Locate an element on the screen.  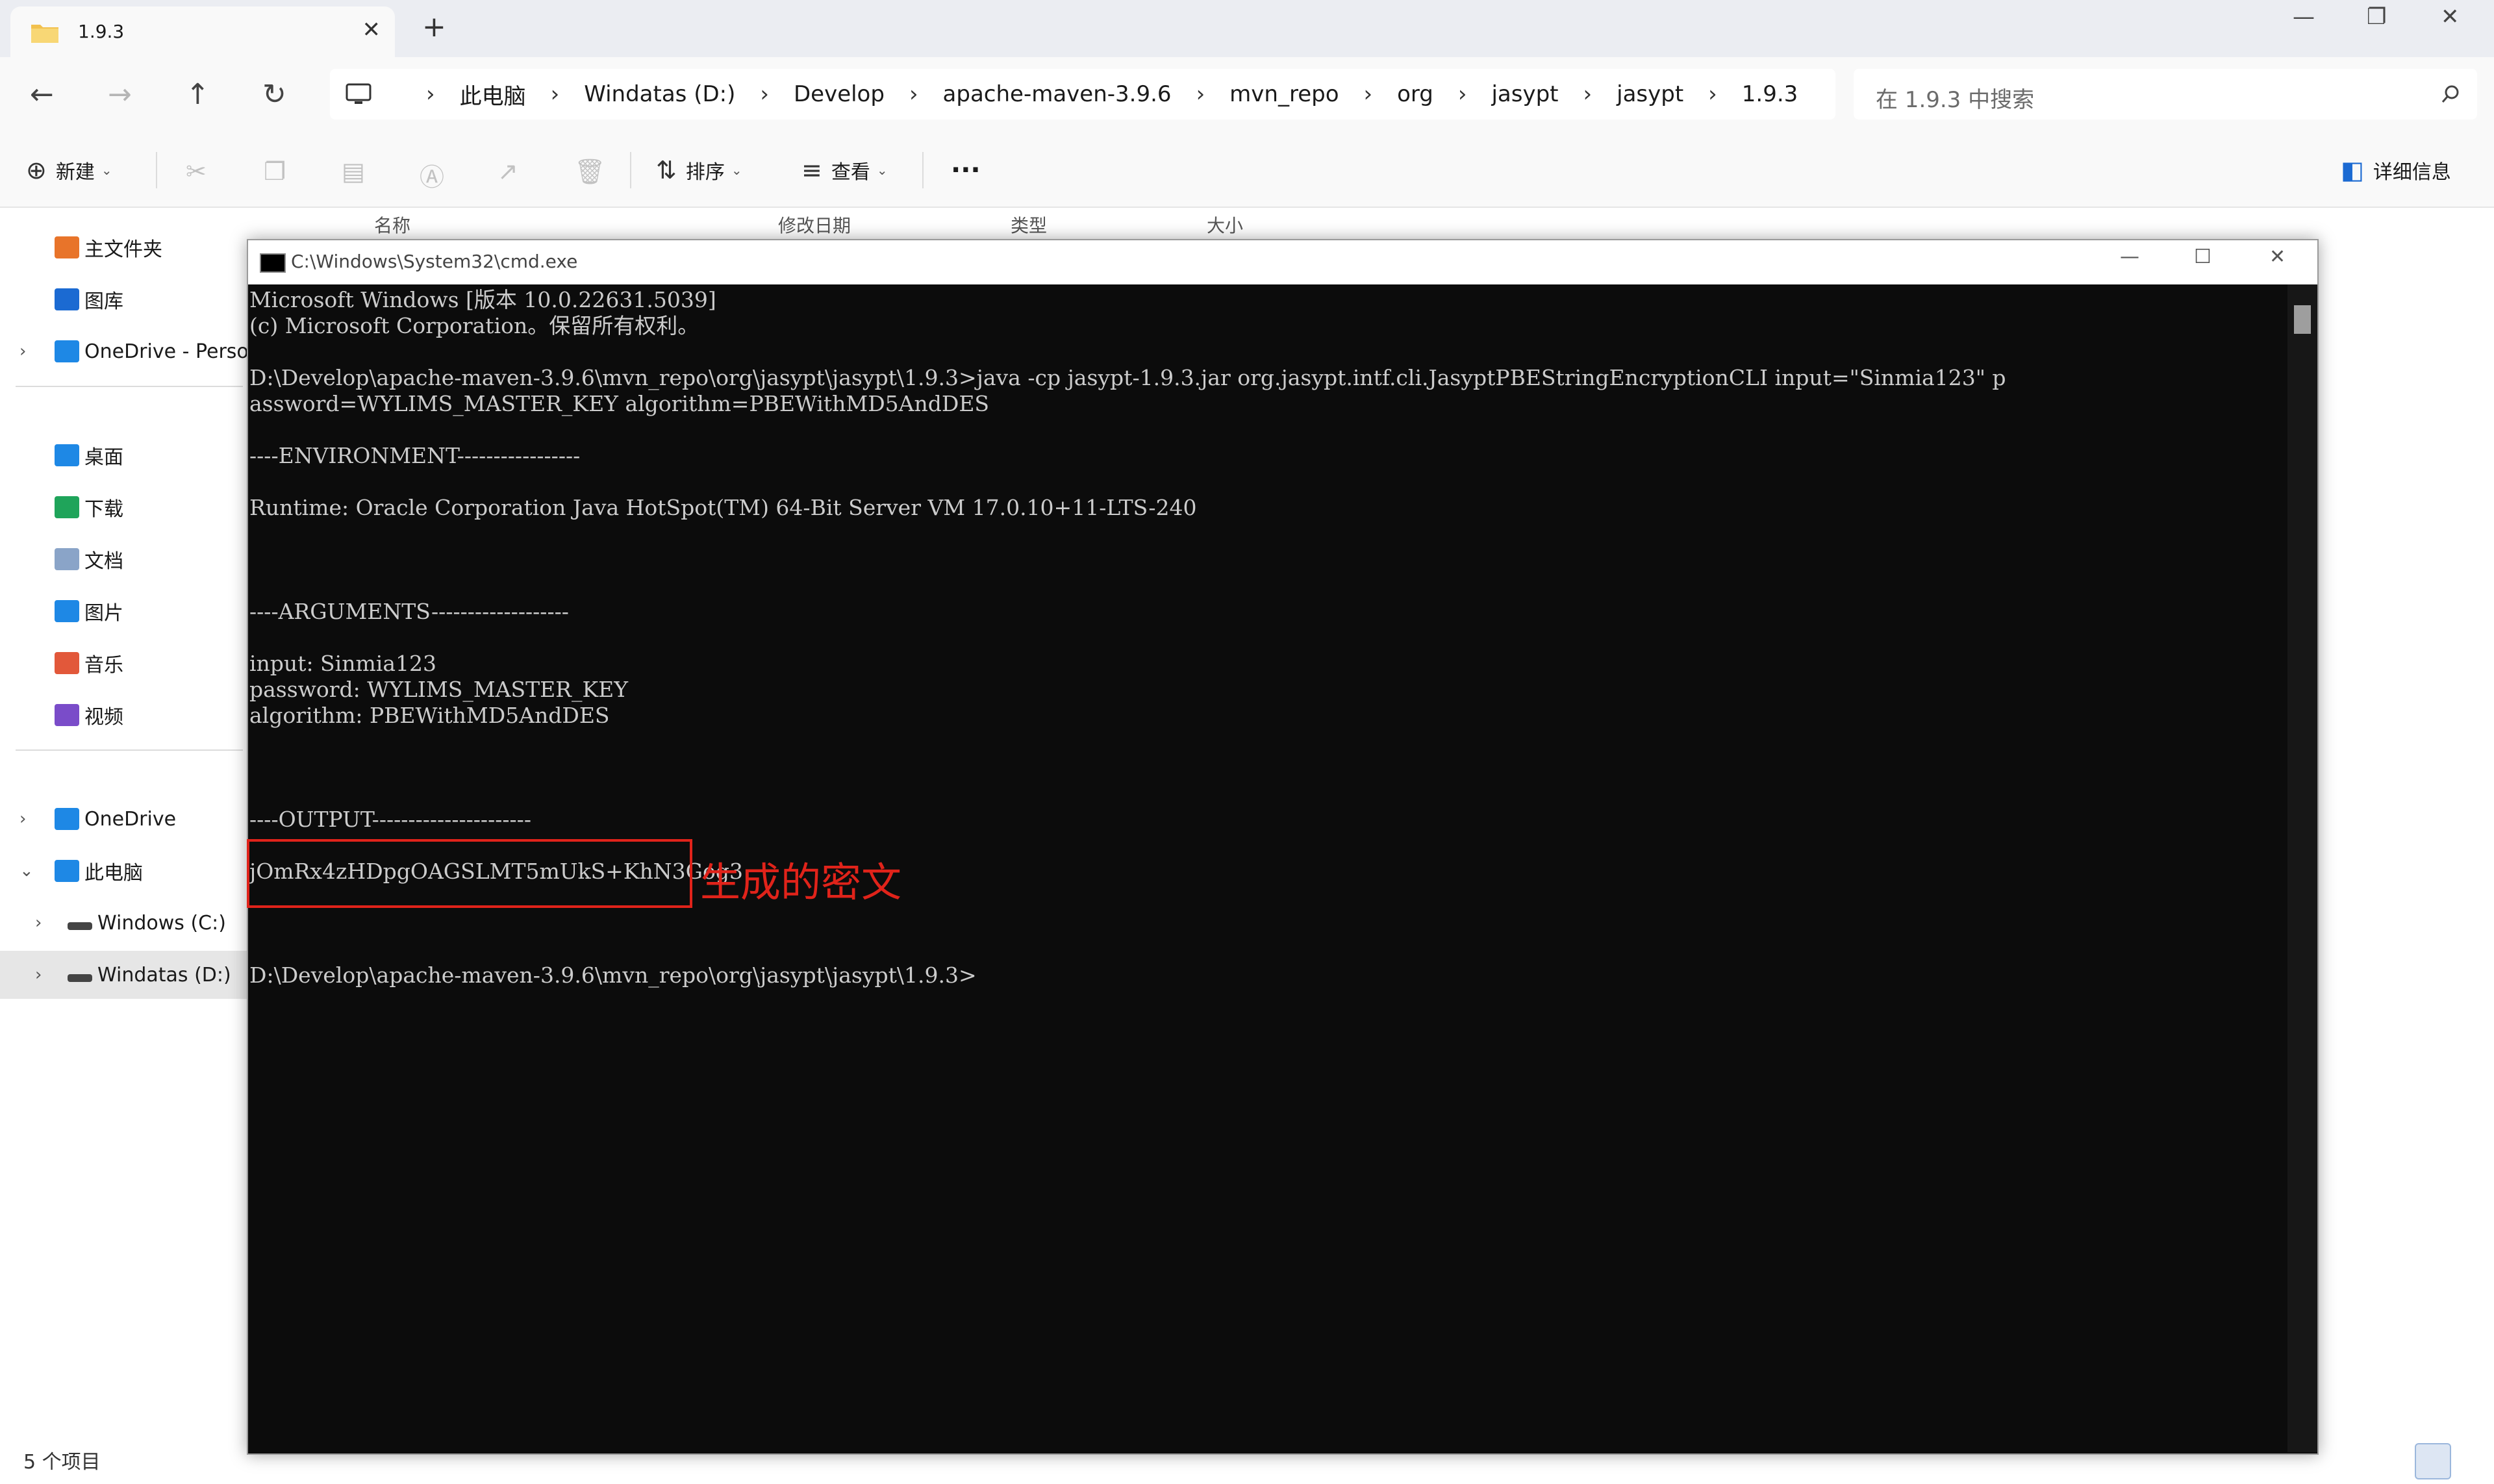
paste-icon: ▤ is located at coordinates (354, 172).